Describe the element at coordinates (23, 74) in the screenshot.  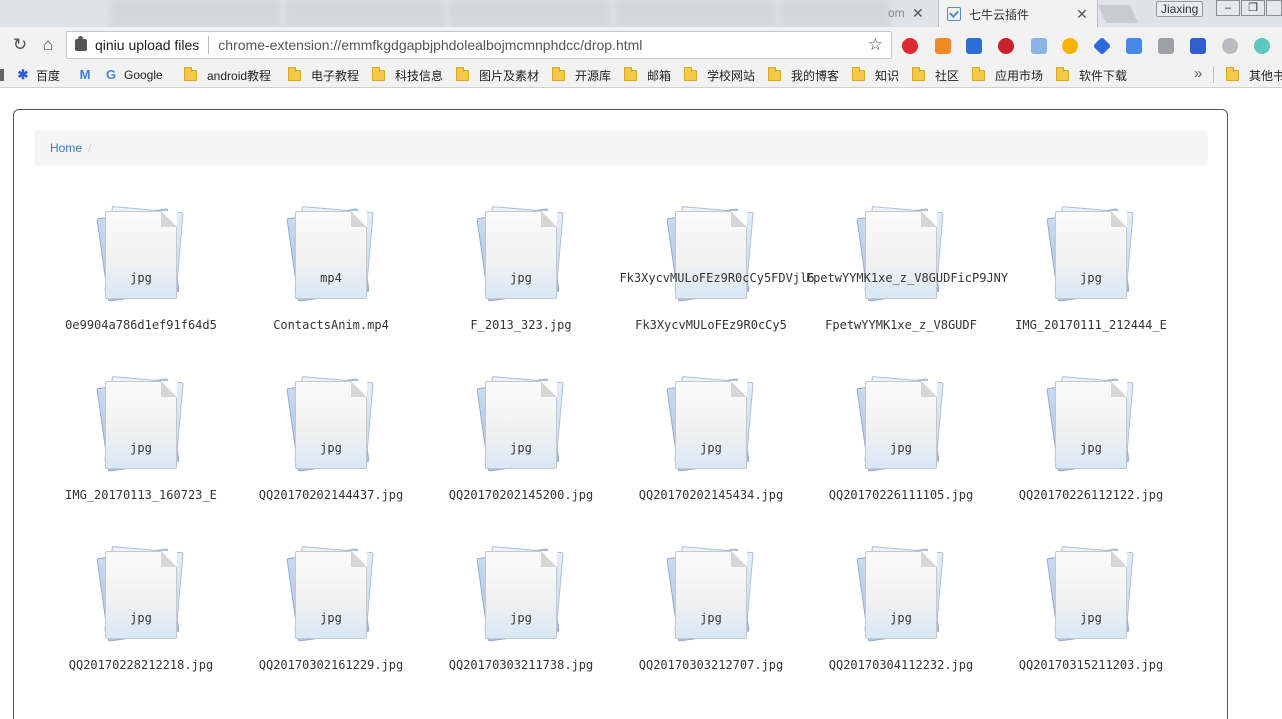
I see `baidu-icon: ✱` at that location.